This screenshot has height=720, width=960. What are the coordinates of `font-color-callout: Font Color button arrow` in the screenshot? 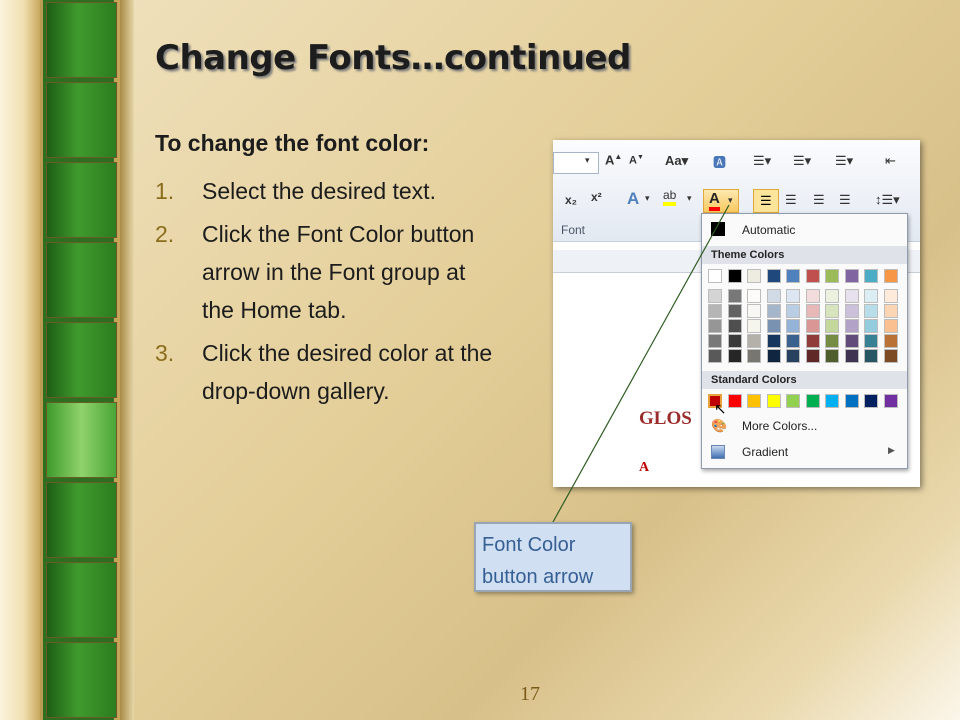 It's located at (553, 557).